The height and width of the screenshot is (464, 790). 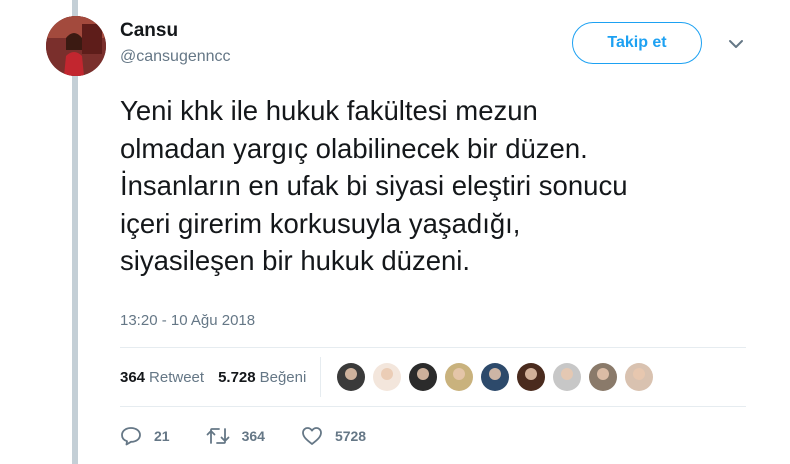 What do you see at coordinates (177, 377) in the screenshot?
I see `retweet-stat-label: Retweet` at bounding box center [177, 377].